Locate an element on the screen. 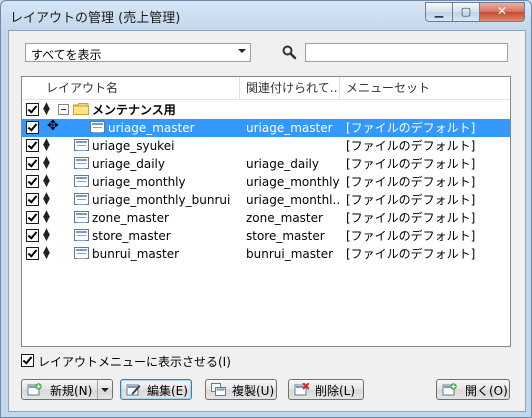 The height and width of the screenshot is (418, 532). column-header-menu-set: メニューセット is located at coordinates (425, 88).